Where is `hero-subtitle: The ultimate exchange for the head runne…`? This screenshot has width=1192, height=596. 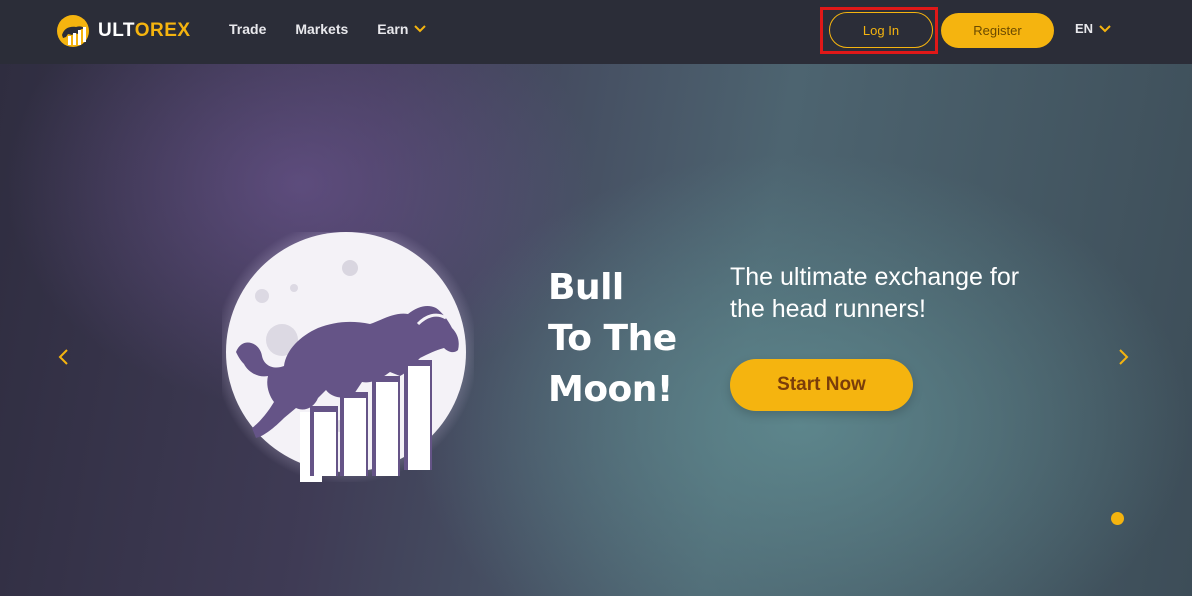 hero-subtitle: The ultimate exchange for the head runne… is located at coordinates (875, 293).